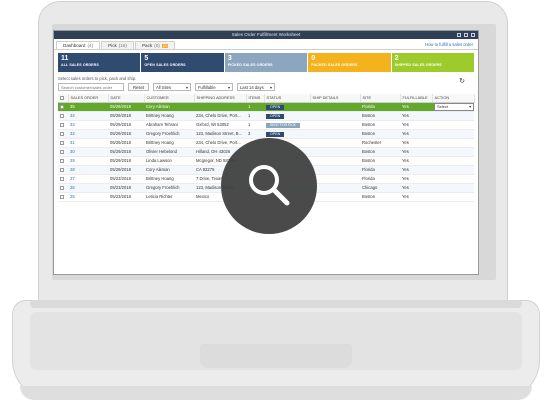  Describe the element at coordinates (88, 179) in the screenshot. I see `sales-order-cell: 27` at that location.